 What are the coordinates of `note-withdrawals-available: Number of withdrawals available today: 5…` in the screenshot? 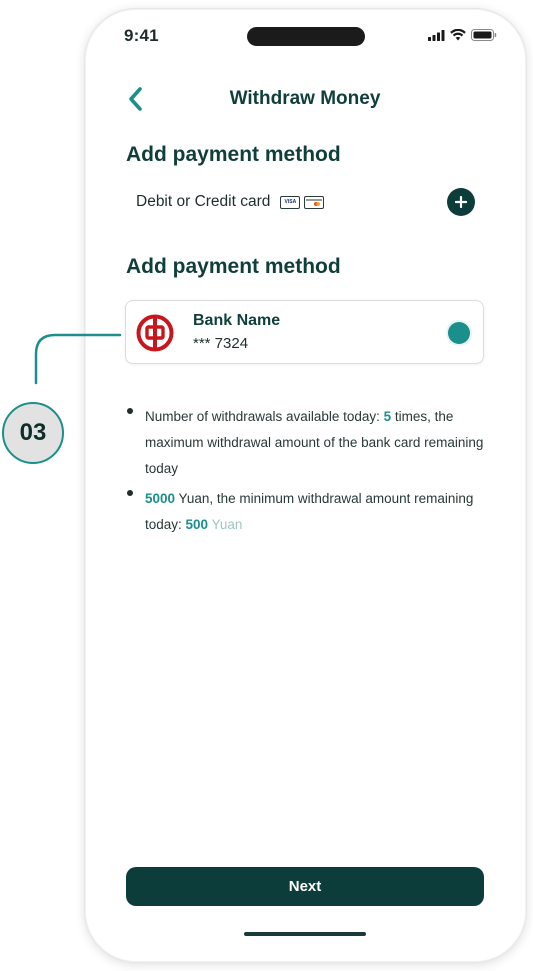 It's located at (313, 443).